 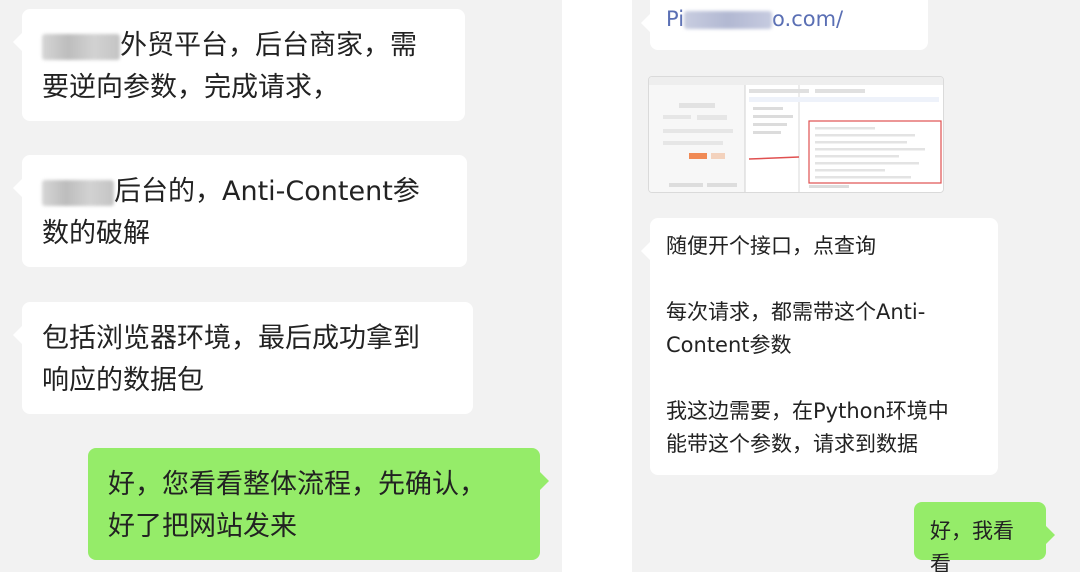 What do you see at coordinates (190, 87) in the screenshot?
I see `message-text: 要逆向参数，完成请求，` at bounding box center [190, 87].